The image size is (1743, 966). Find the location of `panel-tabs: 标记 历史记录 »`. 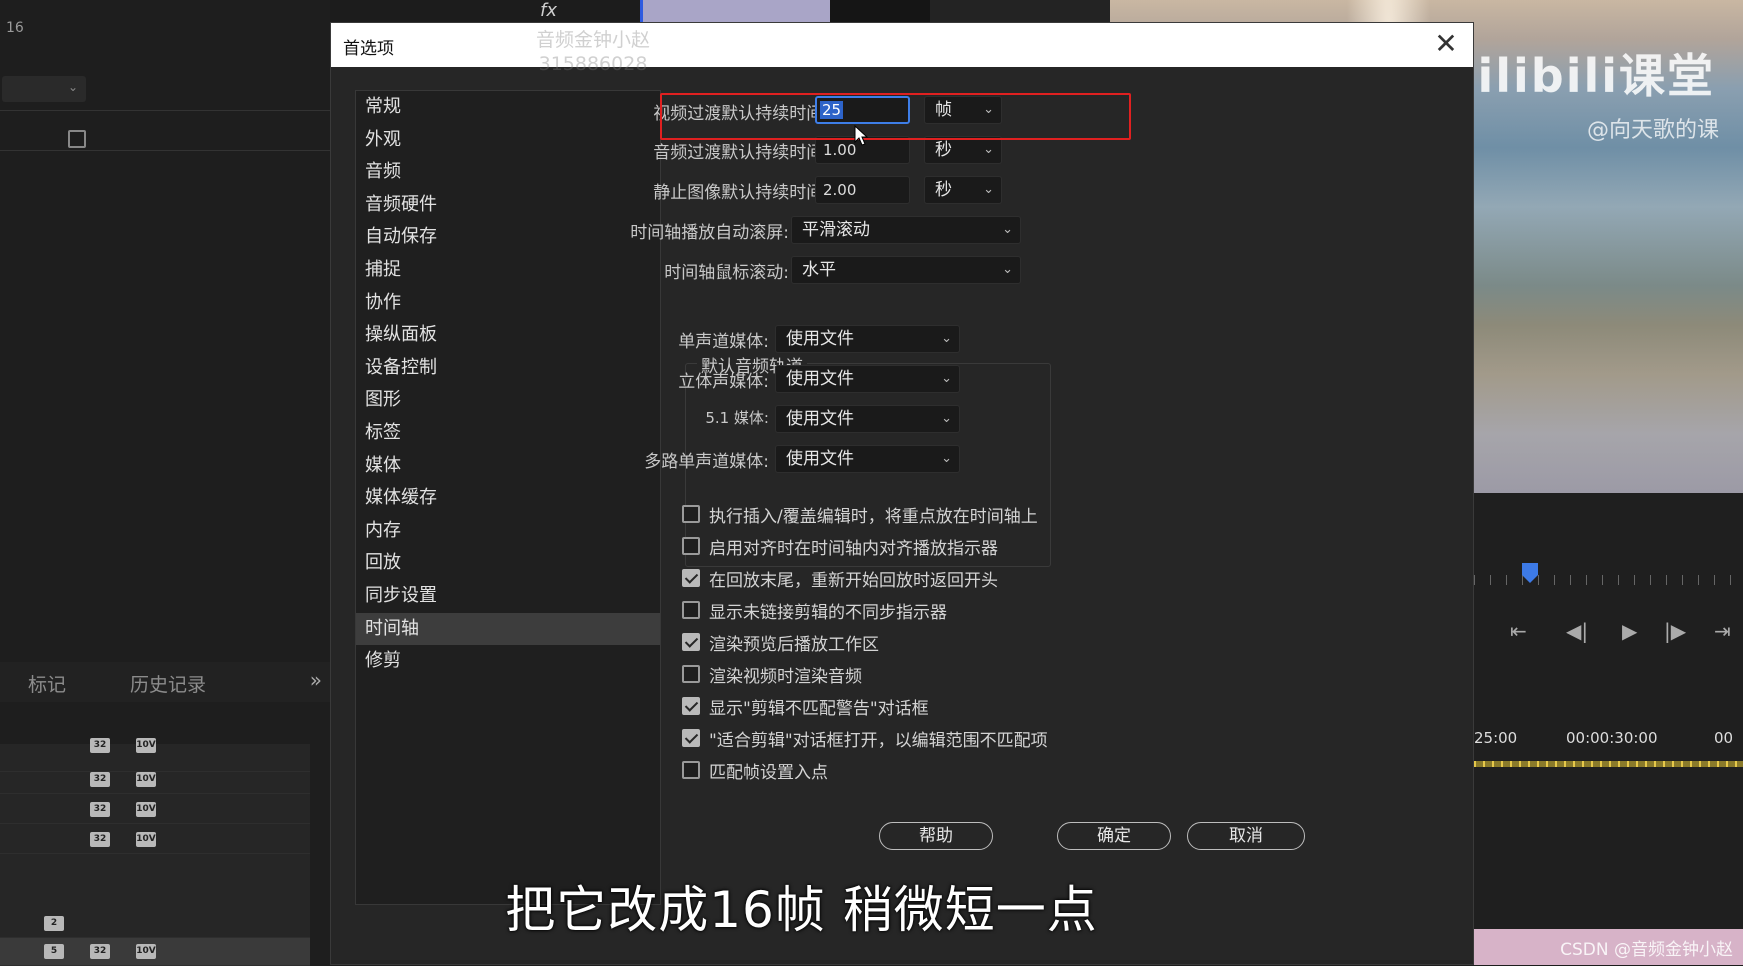

panel-tabs: 标记 历史记录 » is located at coordinates (165, 682).